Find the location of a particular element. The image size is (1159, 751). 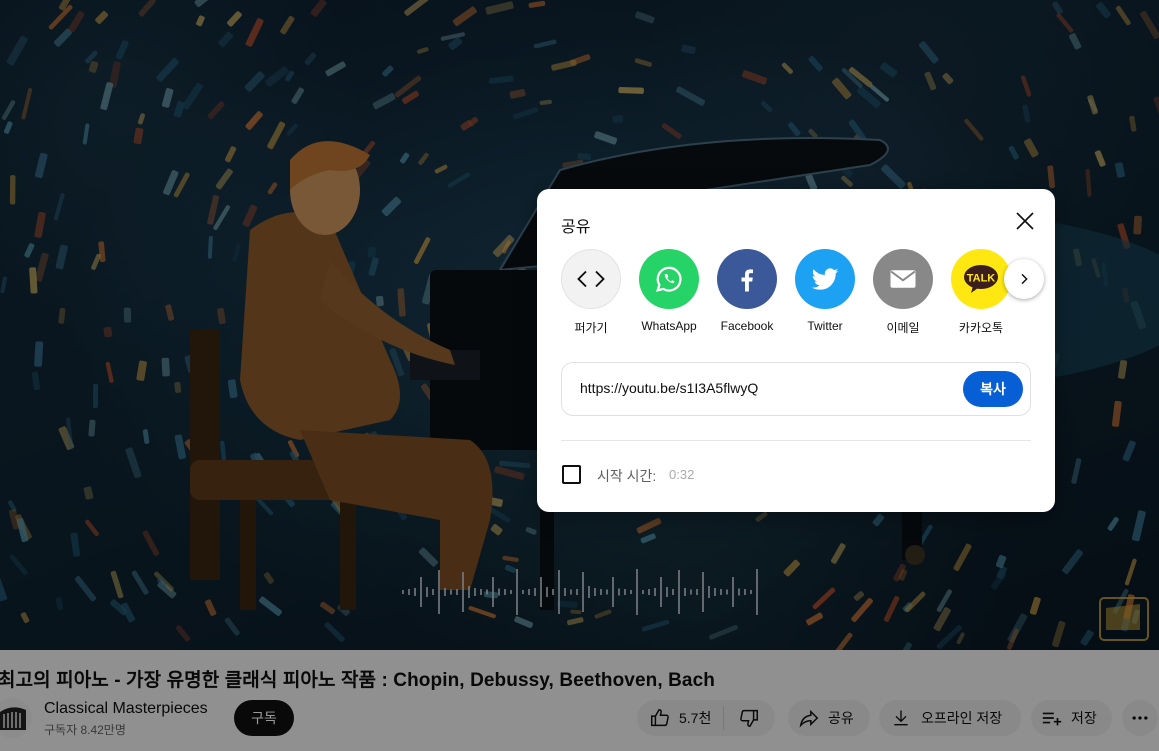

share-target-embed: 퍼가기 is located at coordinates (596, 292).